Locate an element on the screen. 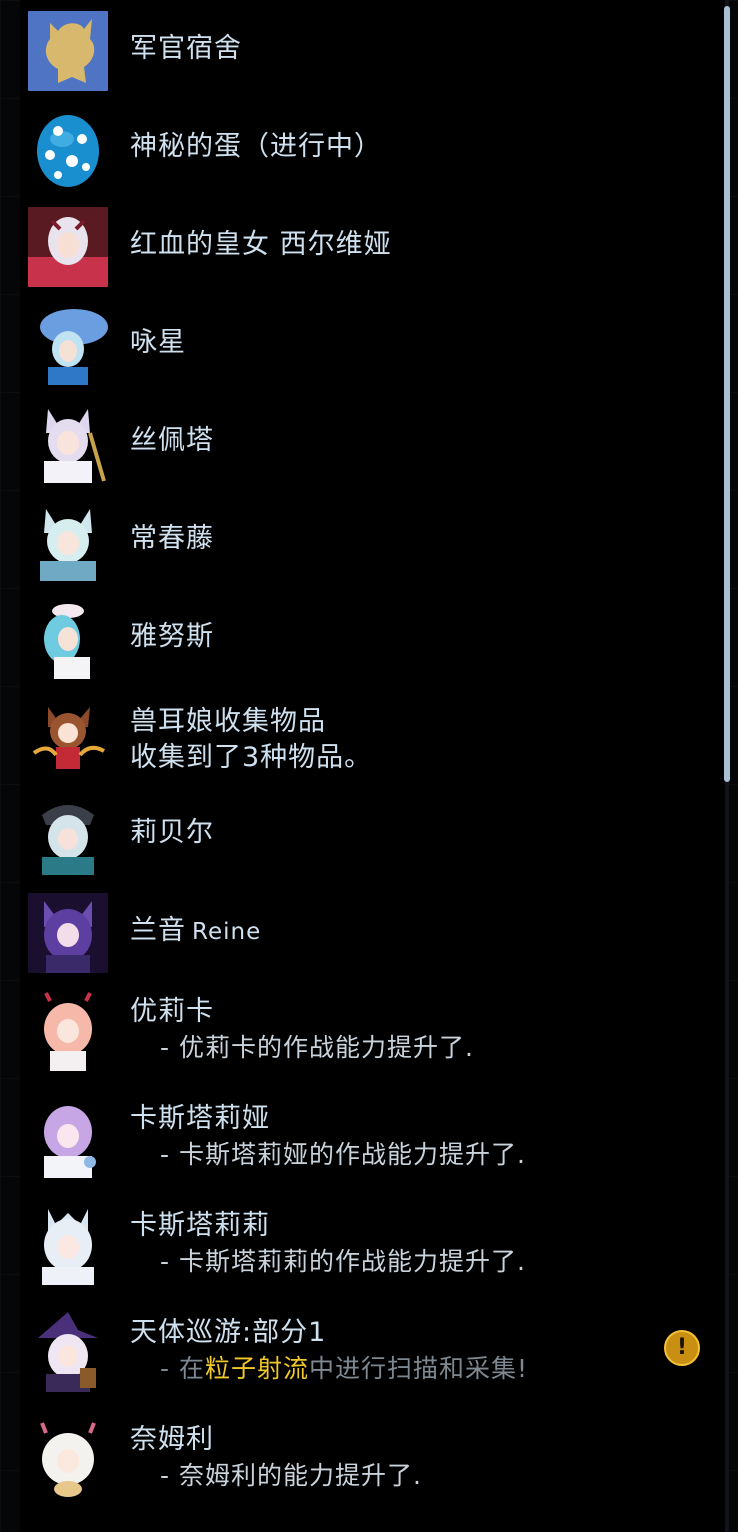 The height and width of the screenshot is (1532, 738). list-item-naimuli: 奈姆利 - 奈姆利的能力提升了. is located at coordinates (370, 1461).